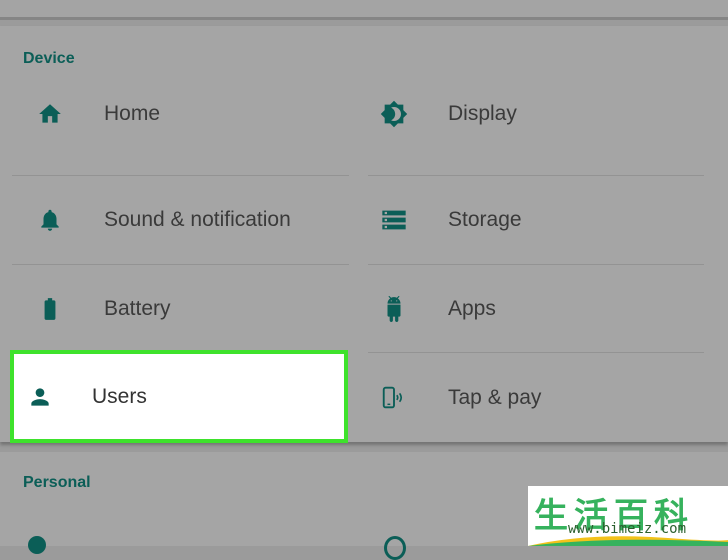 The height and width of the screenshot is (560, 728). What do you see at coordinates (536, 309) in the screenshot?
I see `settings-item-apps: Apps` at bounding box center [536, 309].